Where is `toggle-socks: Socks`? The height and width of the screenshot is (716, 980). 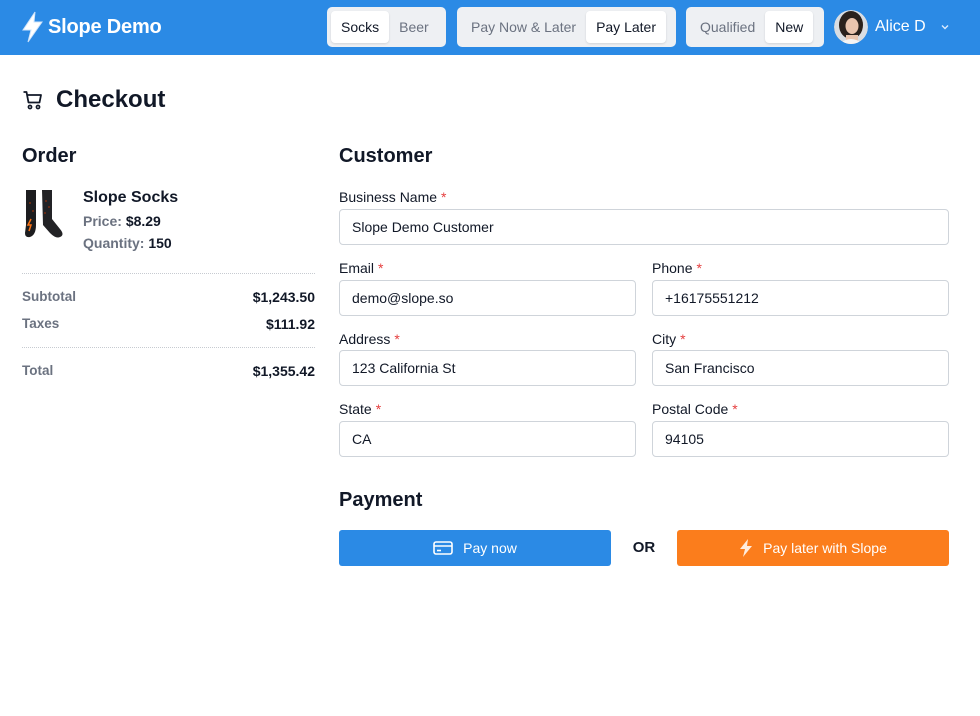 toggle-socks: Socks is located at coordinates (360, 27).